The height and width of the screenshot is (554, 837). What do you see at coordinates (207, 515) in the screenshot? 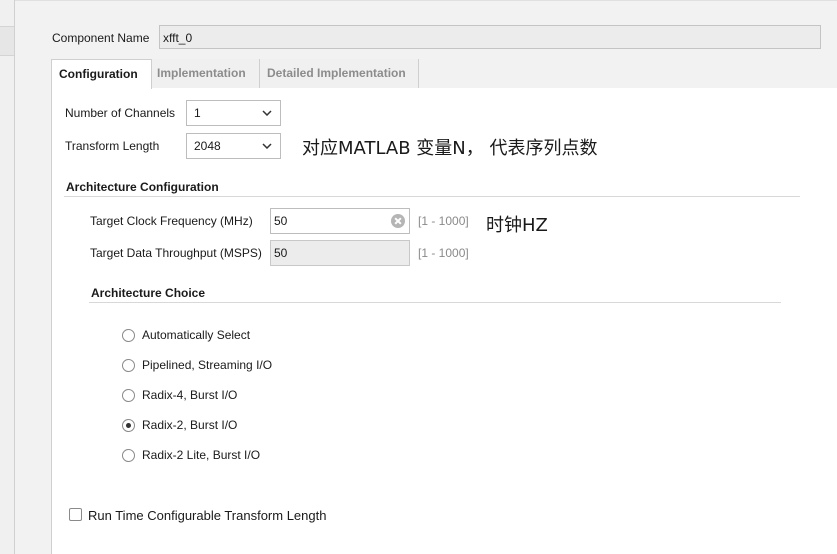
I see `run-time-configurable-label: Run Time Configurable Transform Length` at bounding box center [207, 515].